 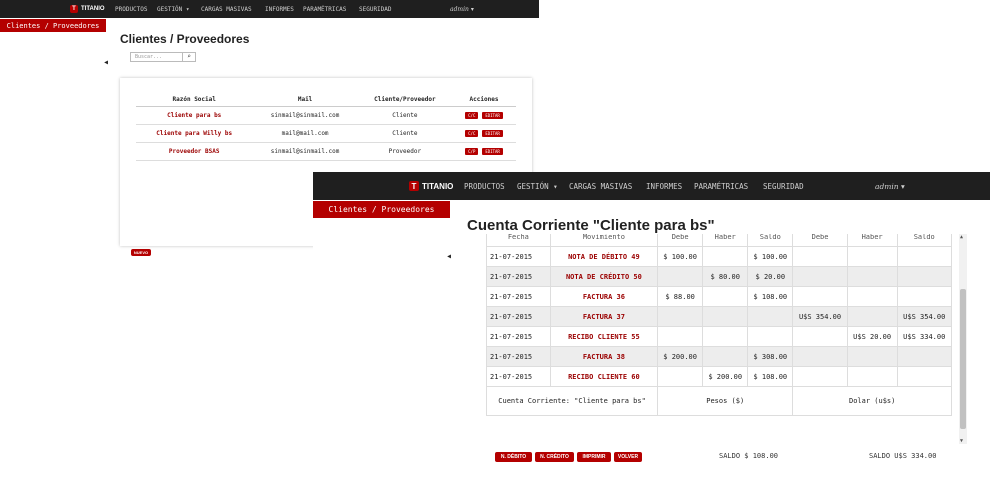 What do you see at coordinates (188, 57) in the screenshot?
I see `search-icon: ⌕` at bounding box center [188, 57].